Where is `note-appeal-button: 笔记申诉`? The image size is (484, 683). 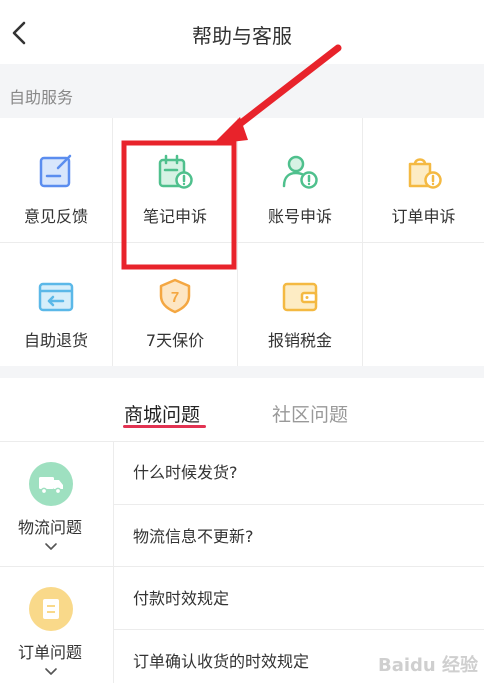 note-appeal-button: 笔记申诉 is located at coordinates (175, 180).